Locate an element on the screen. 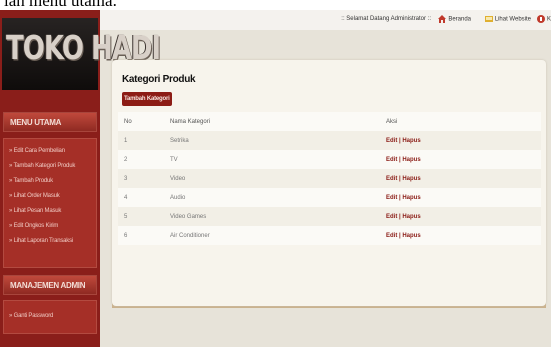  lihat-website-label: Lihat Website is located at coordinates (512, 19).